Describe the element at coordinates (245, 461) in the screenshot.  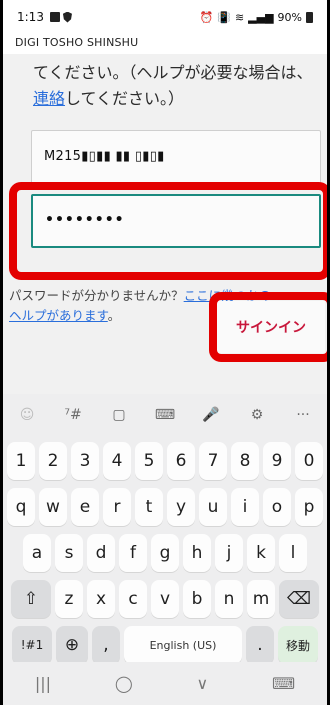
I see `key-8: 8` at that location.